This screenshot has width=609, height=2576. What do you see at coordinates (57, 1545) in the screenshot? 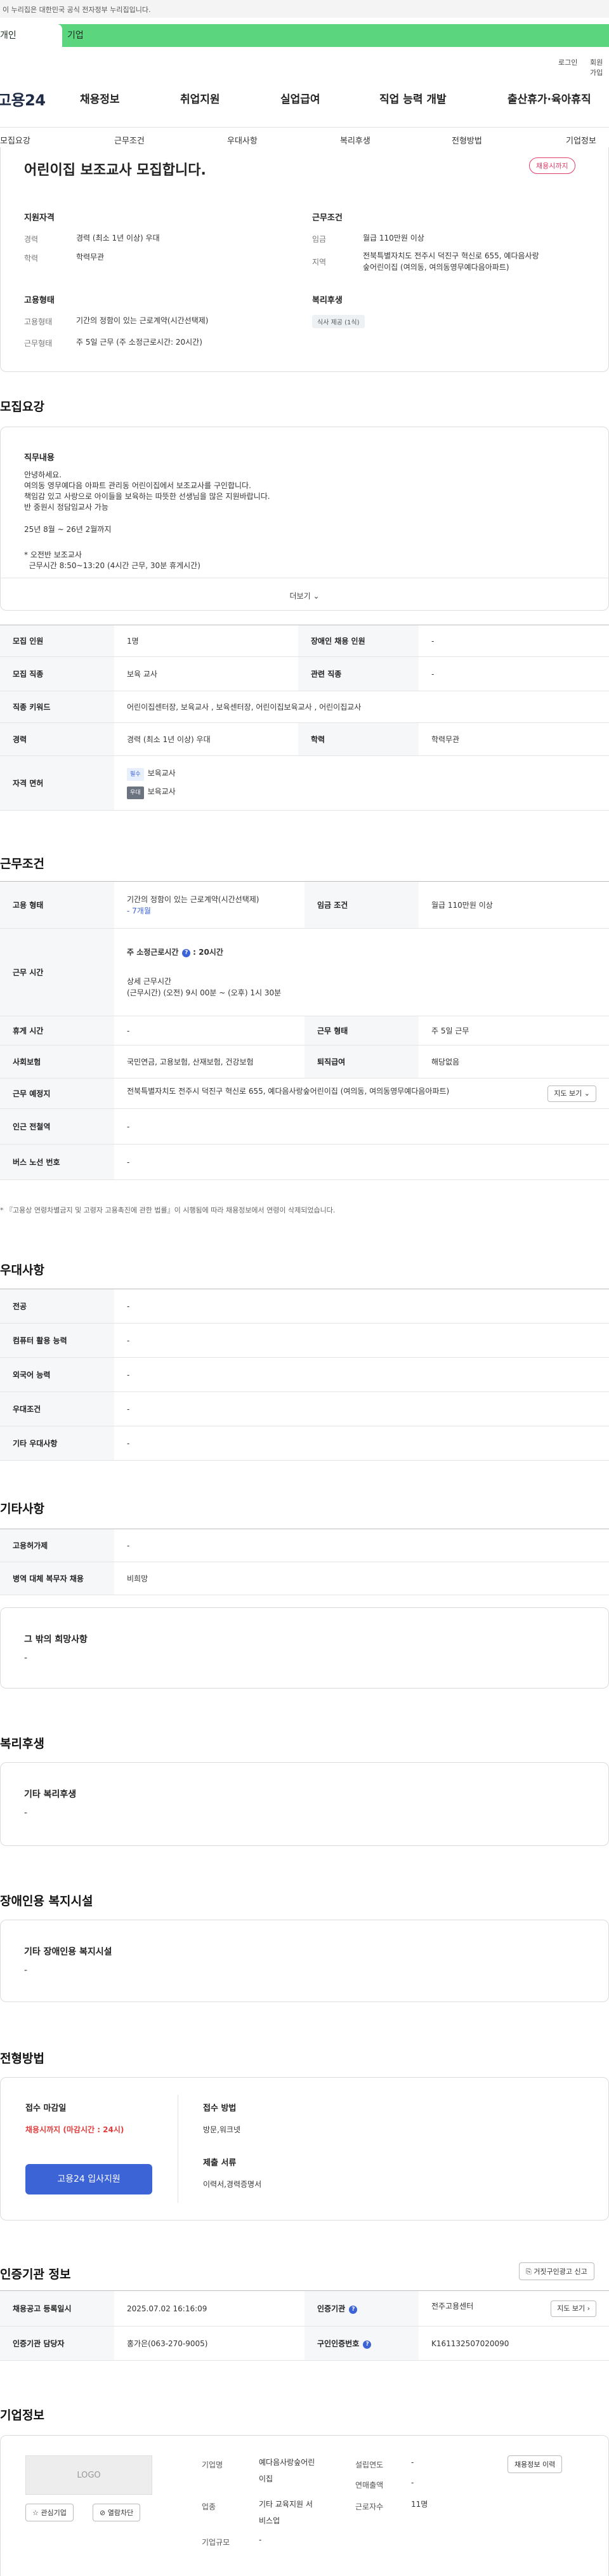
I see `work-permit-label: 고용허가제` at bounding box center [57, 1545].